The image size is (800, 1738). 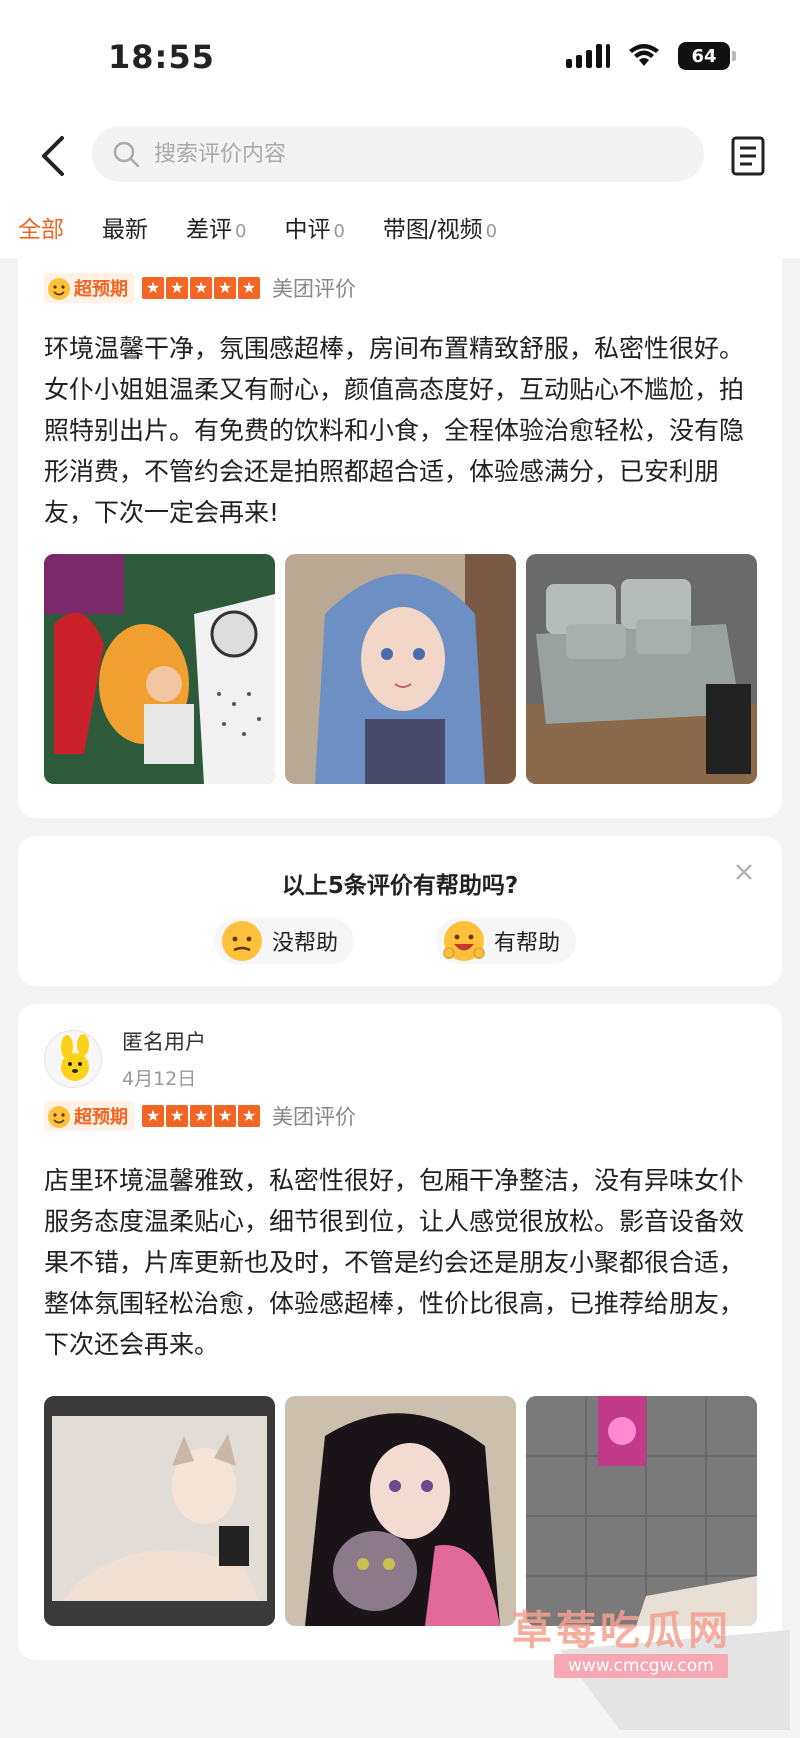 What do you see at coordinates (432, 230) in the screenshot?
I see `tab-label: 带图/视频` at bounding box center [432, 230].